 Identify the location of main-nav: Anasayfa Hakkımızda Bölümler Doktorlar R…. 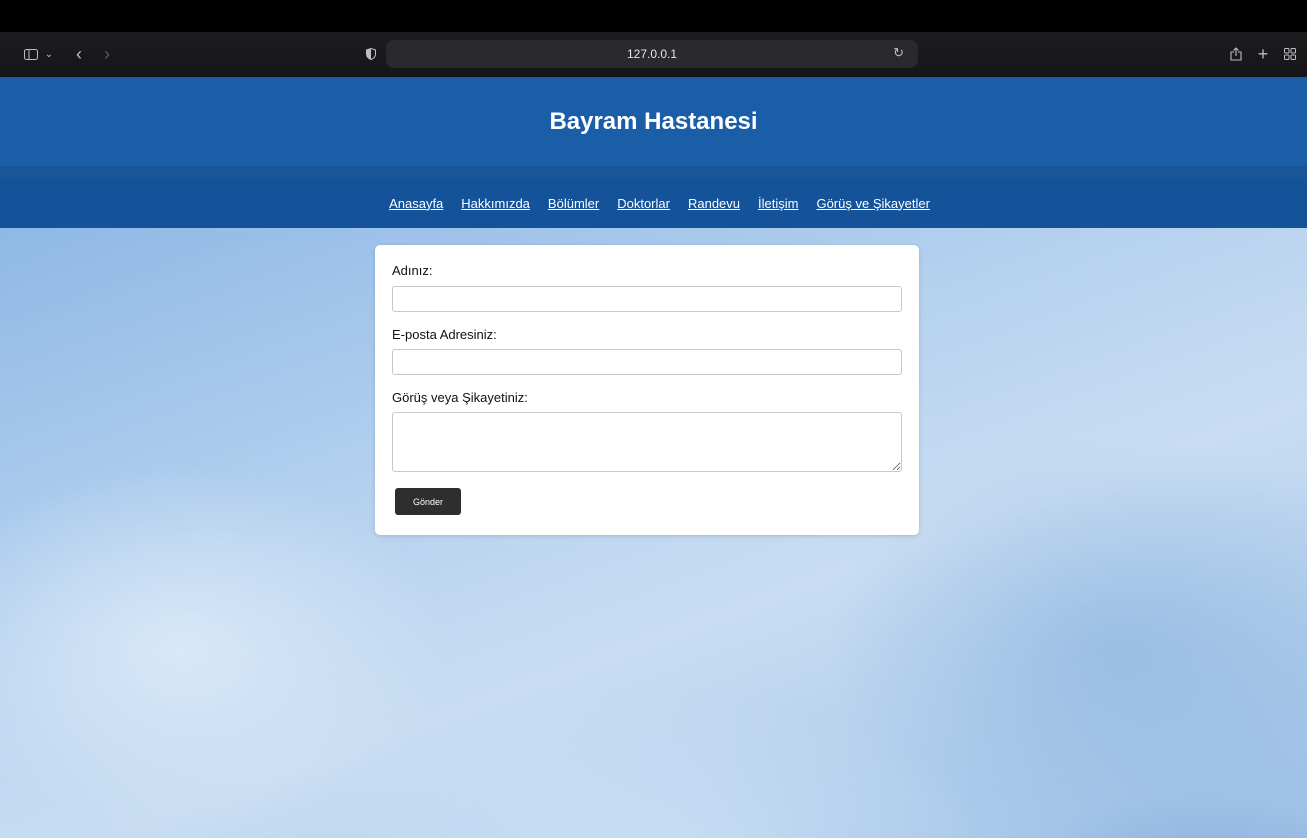
(653, 203).